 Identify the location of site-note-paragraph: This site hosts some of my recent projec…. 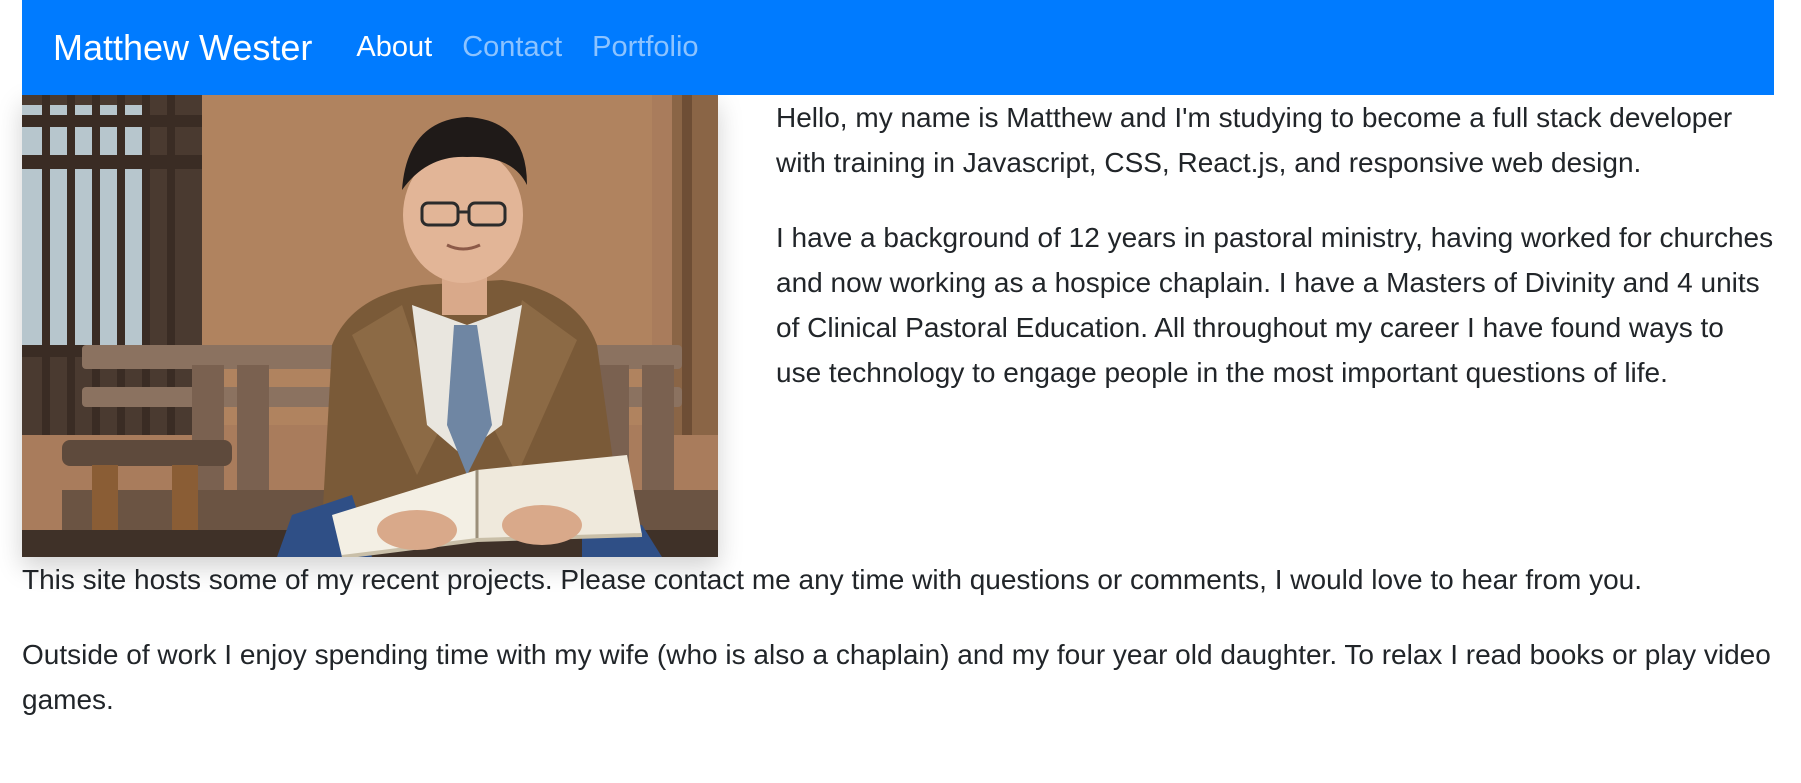
(832, 579).